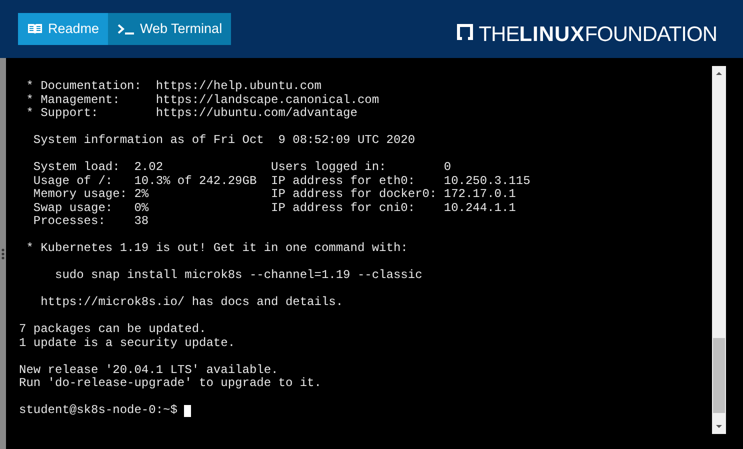 This screenshot has height=449, width=743. I want to click on tab: Readme, so click(63, 29).